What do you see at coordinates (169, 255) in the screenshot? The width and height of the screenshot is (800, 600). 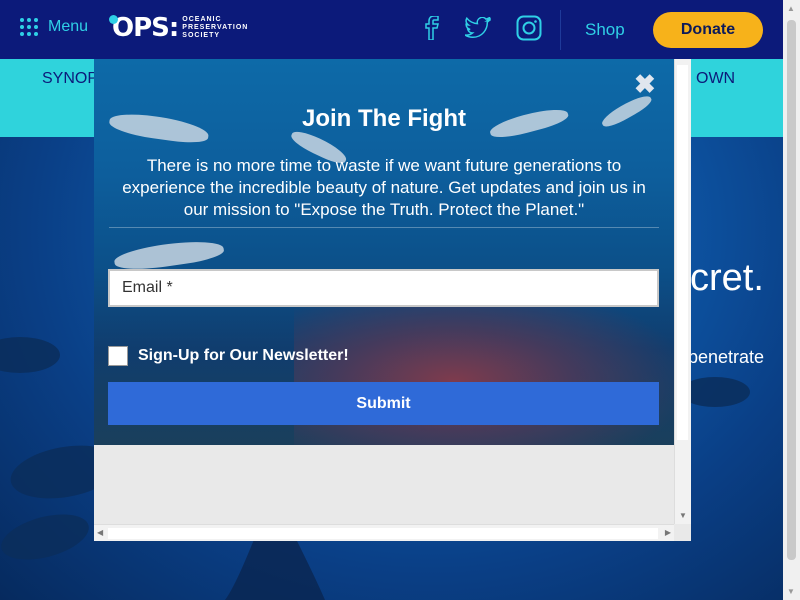 I see `shark-image` at bounding box center [169, 255].